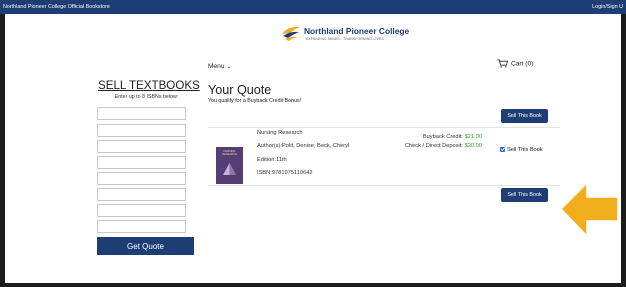 The image size is (626, 287). Describe the element at coordinates (357, 31) in the screenshot. I see `logo-name: Northland Pioneer College` at that location.